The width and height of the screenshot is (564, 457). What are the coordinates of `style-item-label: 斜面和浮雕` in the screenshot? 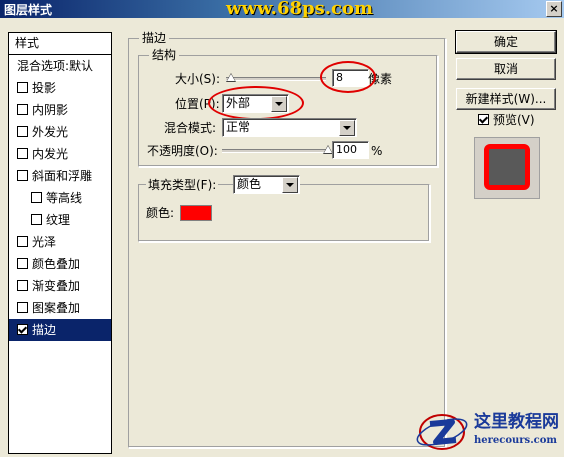 It's located at (62, 176).